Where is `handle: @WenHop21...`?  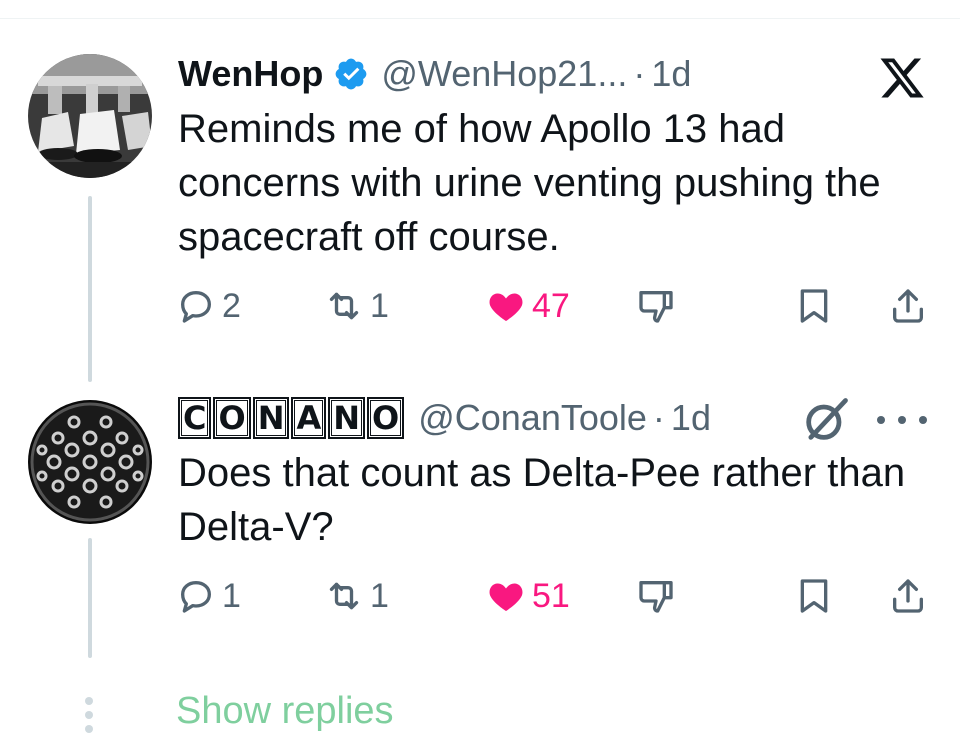 handle: @WenHop21... is located at coordinates (504, 74).